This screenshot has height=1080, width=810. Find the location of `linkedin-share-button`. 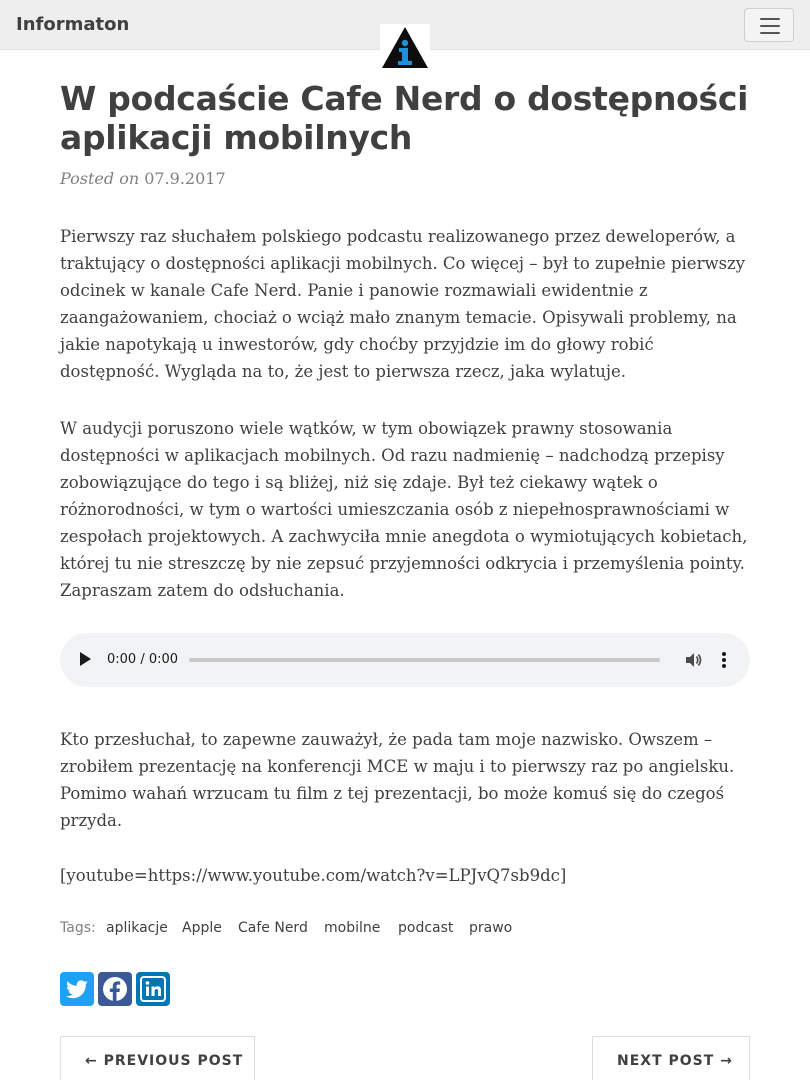

linkedin-share-button is located at coordinates (153, 989).